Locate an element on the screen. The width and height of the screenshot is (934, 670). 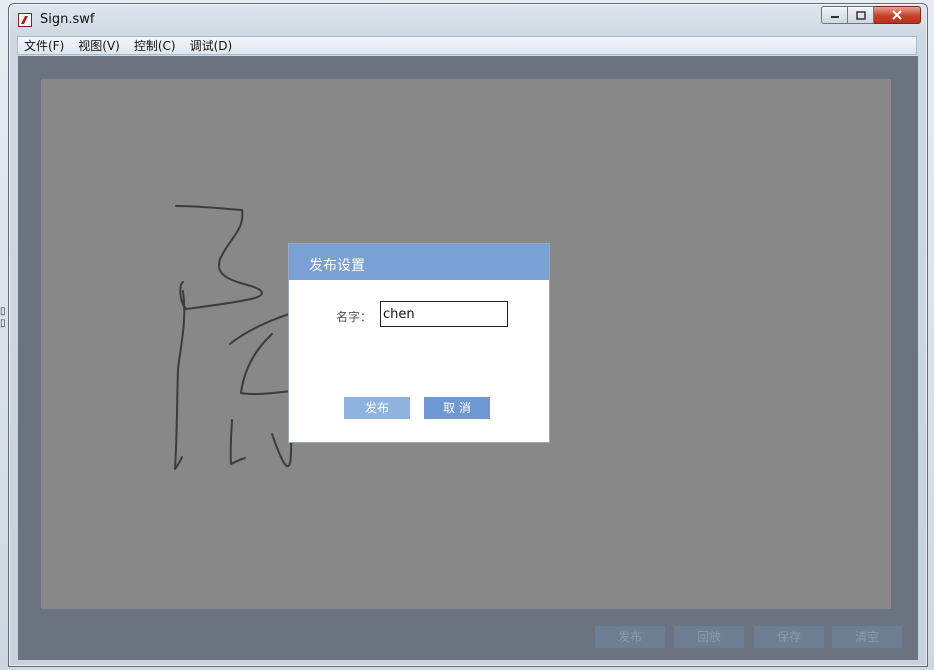
window-controls is located at coordinates (871, 16).